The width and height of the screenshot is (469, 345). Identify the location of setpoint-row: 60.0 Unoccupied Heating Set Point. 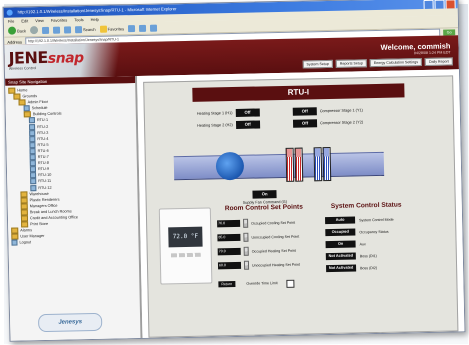
(258, 265).